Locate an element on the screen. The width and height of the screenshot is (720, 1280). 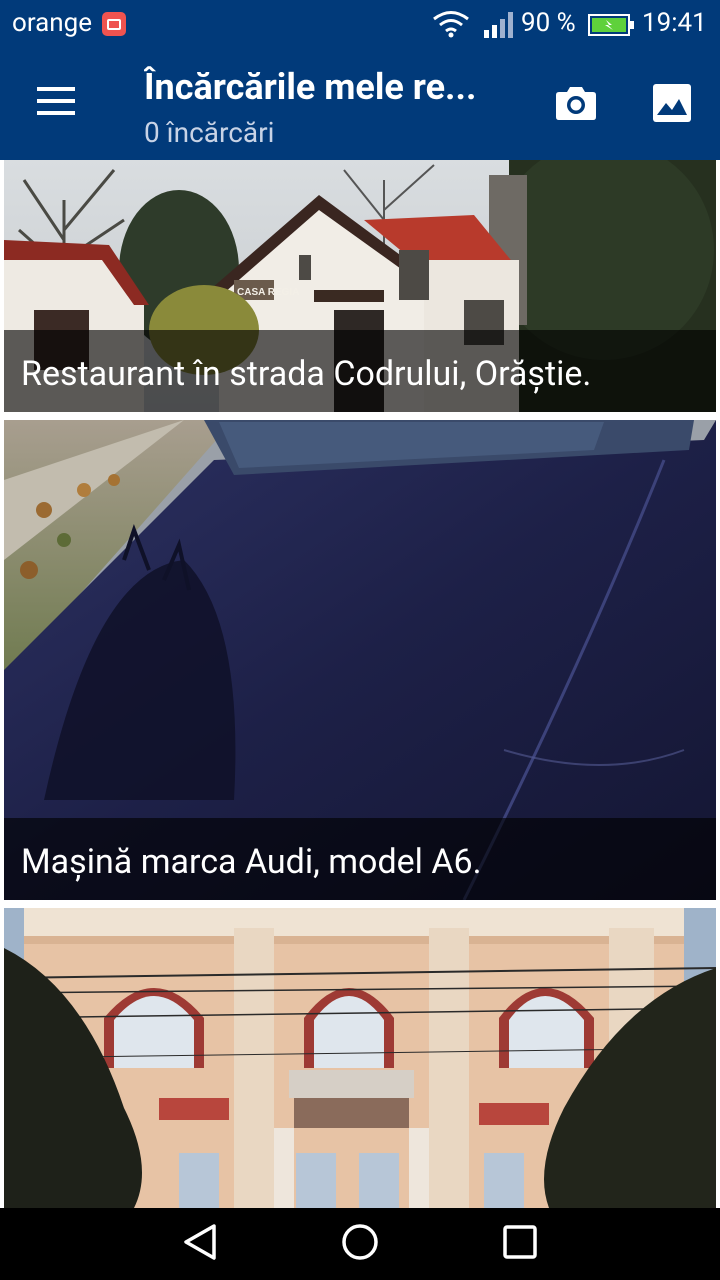
wifi-icon is located at coordinates (451, 27).